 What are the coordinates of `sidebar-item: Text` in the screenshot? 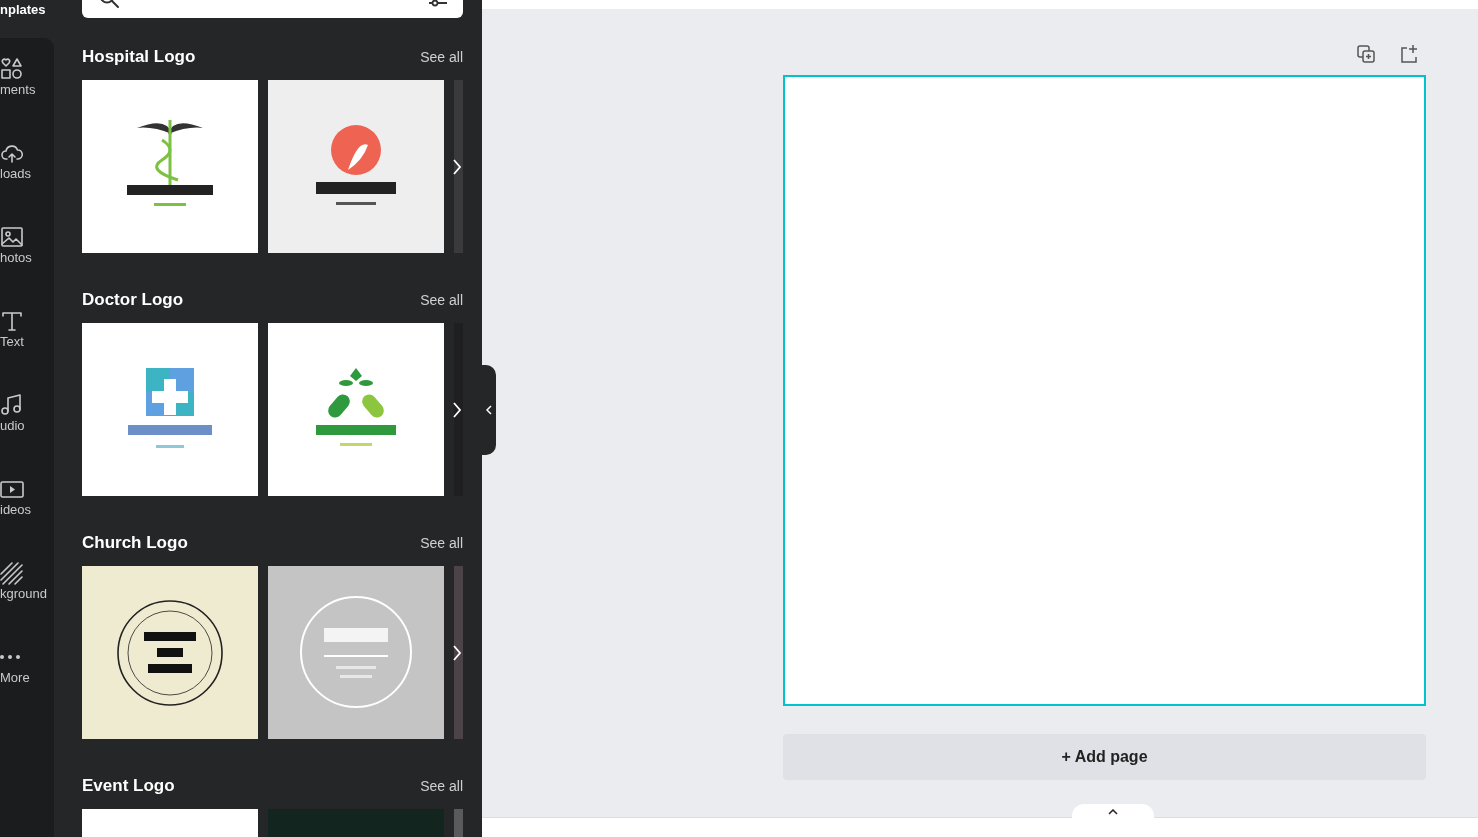 It's located at (27, 334).